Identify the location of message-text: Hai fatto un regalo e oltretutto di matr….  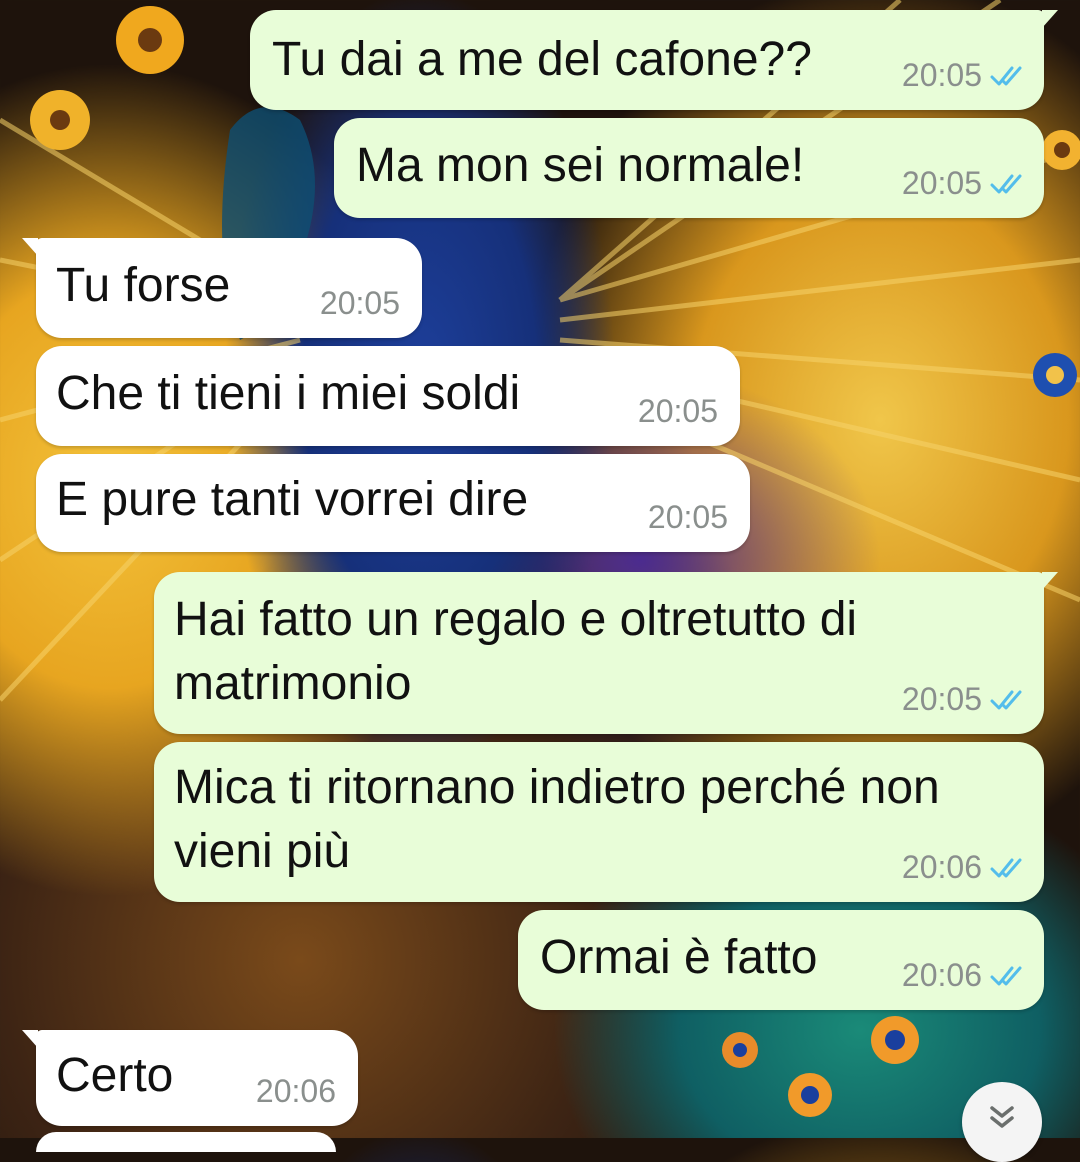
(516, 651).